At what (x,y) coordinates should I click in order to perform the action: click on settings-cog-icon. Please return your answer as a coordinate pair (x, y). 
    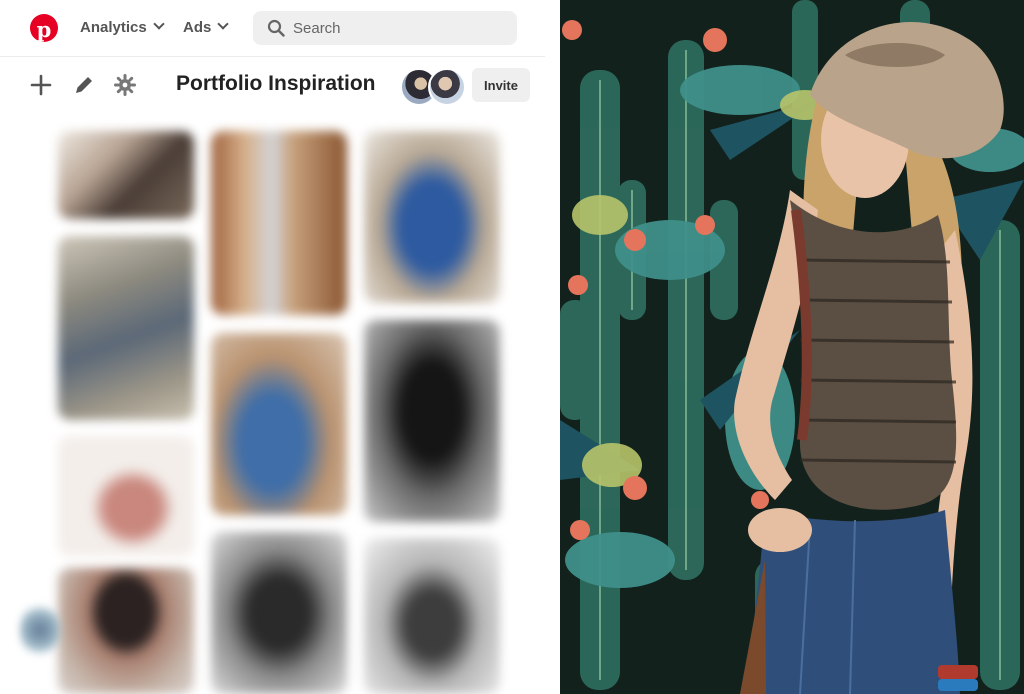
    Looking at the image, I should click on (125, 85).